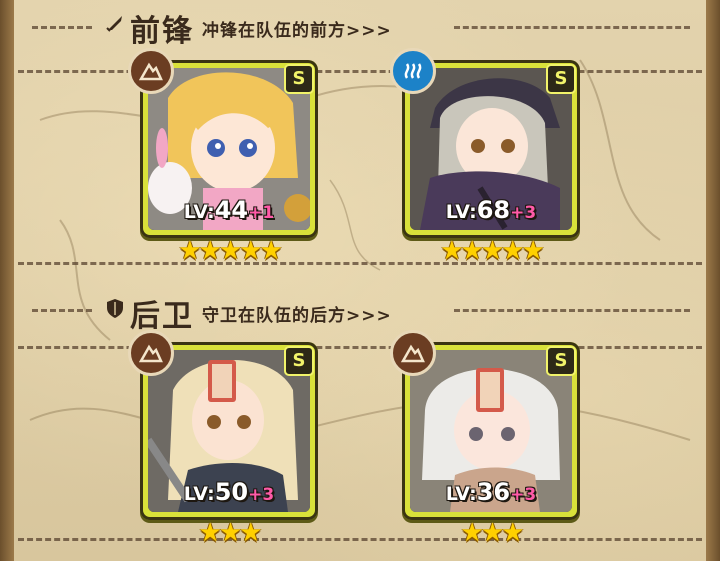 This screenshot has width=720, height=561. I want to click on front-section-subtitle: 冲锋在队伍的前方>>>, so click(297, 31).